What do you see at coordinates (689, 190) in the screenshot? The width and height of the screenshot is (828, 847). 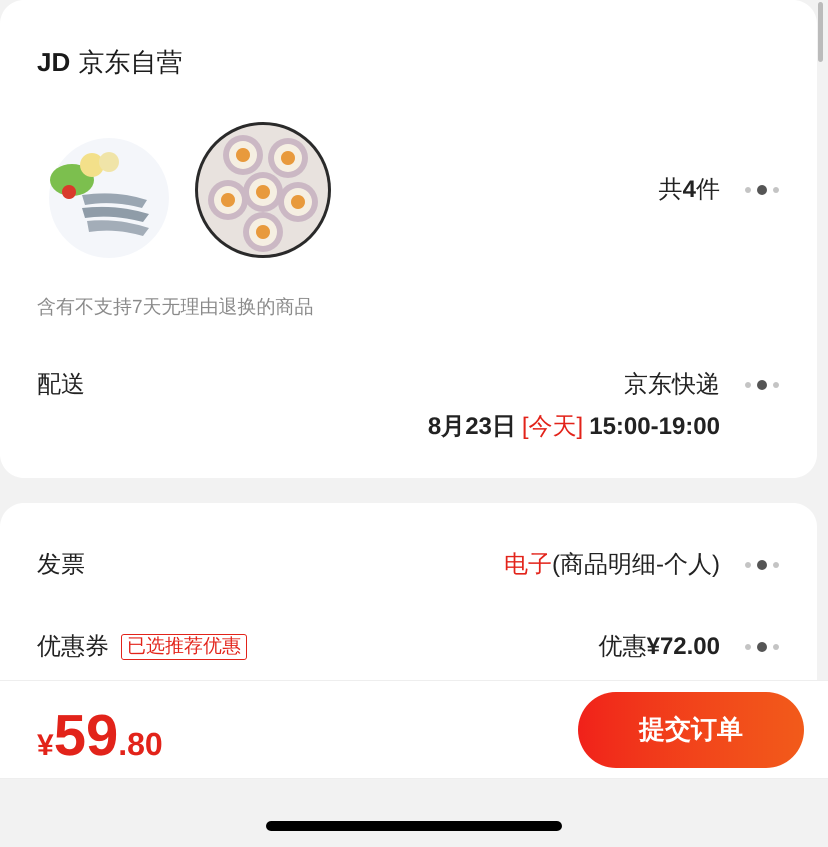 I see `item-count: 共4件` at bounding box center [689, 190].